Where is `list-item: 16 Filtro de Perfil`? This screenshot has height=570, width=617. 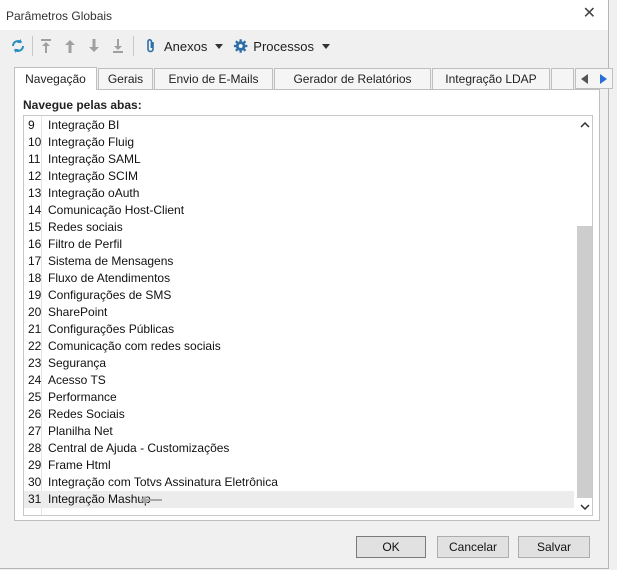 list-item: 16 Filtro de Perfil is located at coordinates (299, 244).